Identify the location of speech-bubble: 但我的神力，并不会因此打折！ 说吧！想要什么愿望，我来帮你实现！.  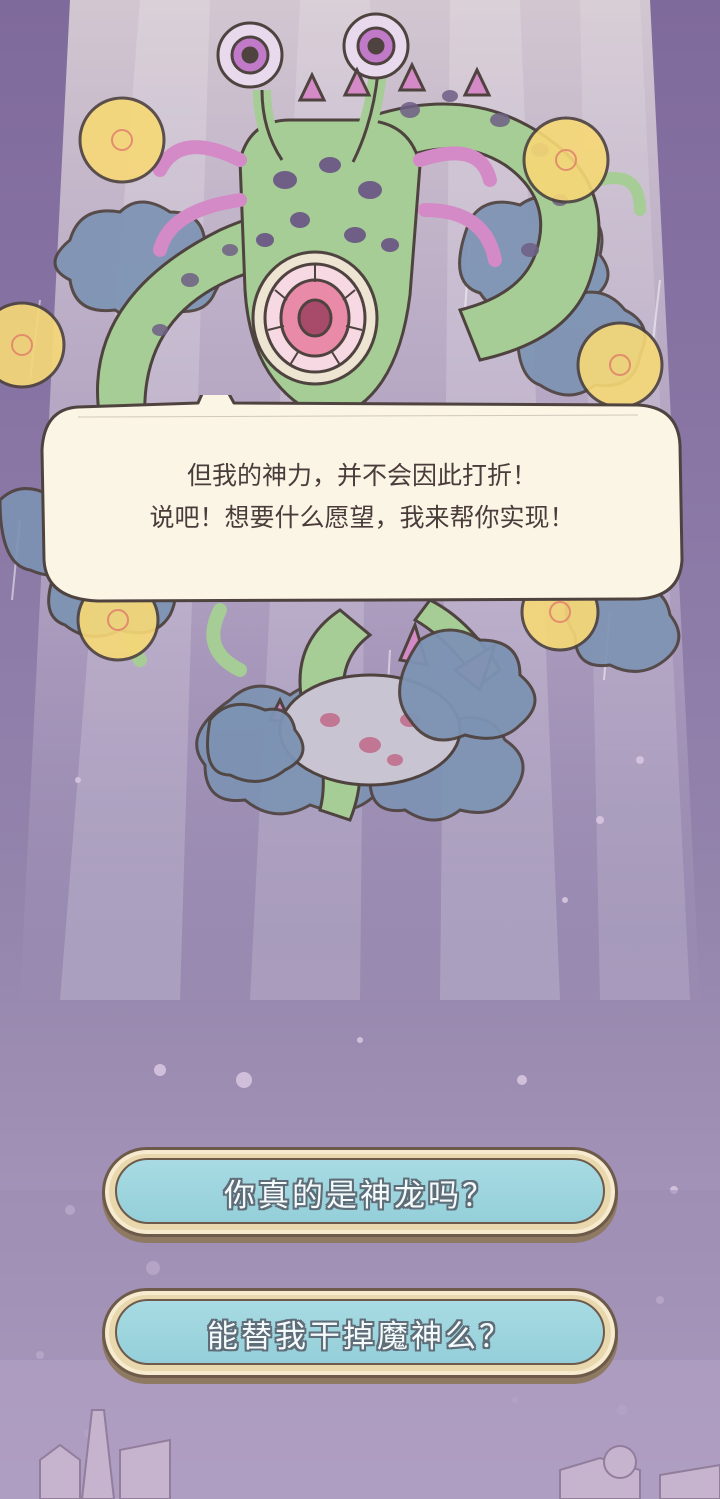
(362, 501).